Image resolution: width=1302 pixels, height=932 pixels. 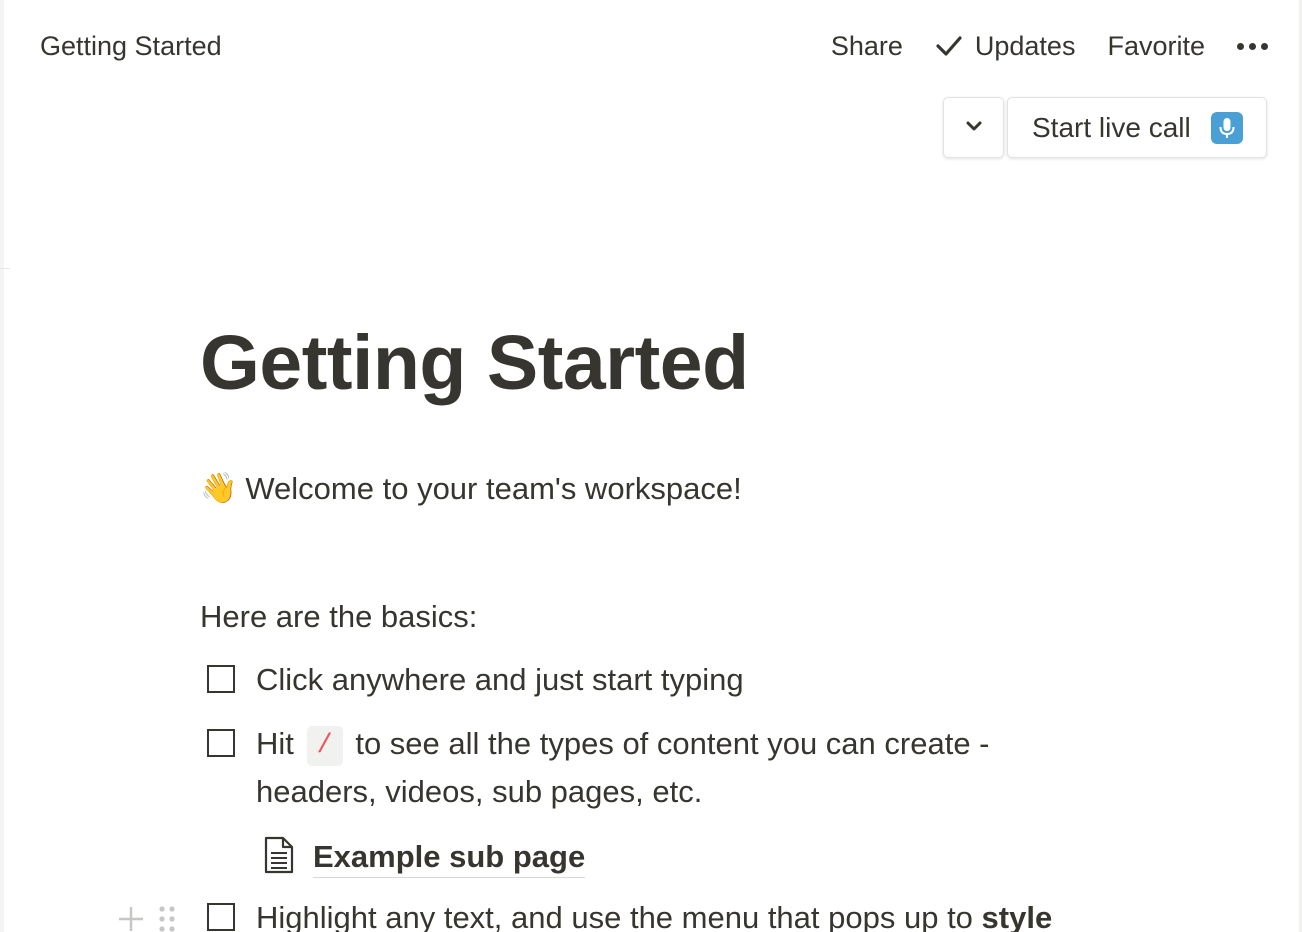 I want to click on page-icon, so click(x=279, y=857).